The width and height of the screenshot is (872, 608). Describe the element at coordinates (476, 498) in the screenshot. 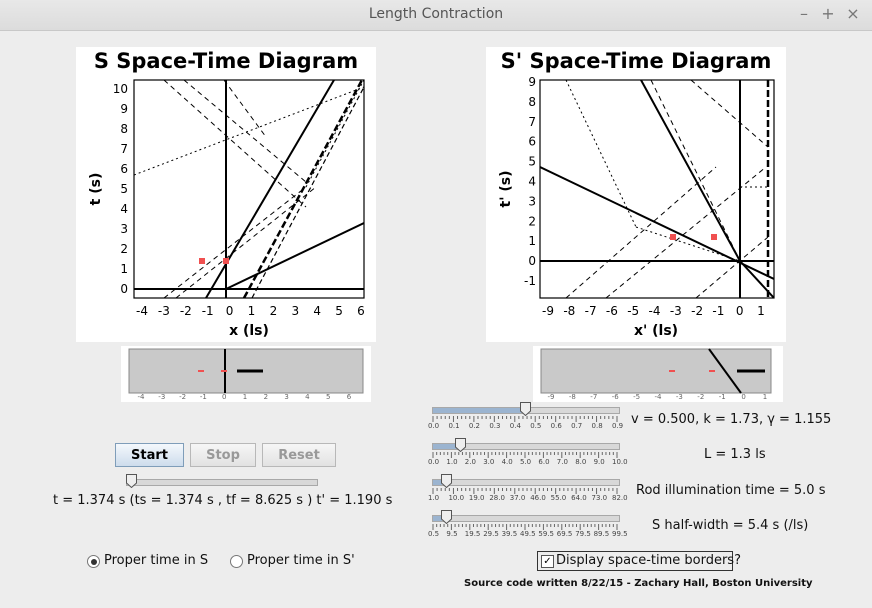

I see `illumination-slider-tick-label: 19.0` at that location.